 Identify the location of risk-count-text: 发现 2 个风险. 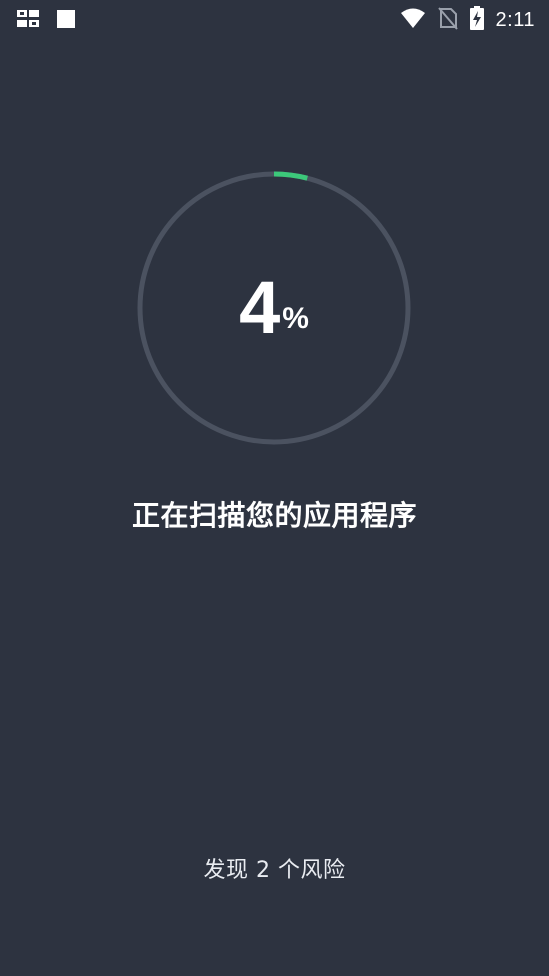
(274, 870).